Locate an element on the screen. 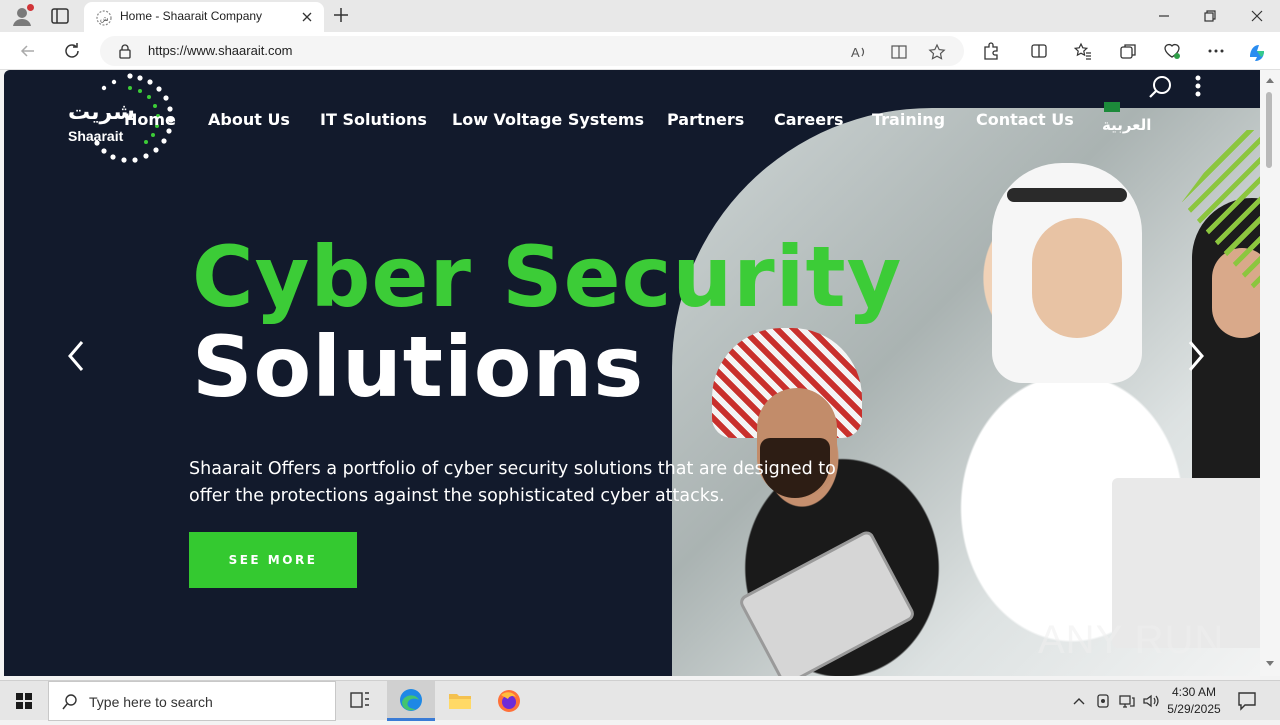 This screenshot has width=1280, height=725. page-scrollbar is located at coordinates (1270, 373).